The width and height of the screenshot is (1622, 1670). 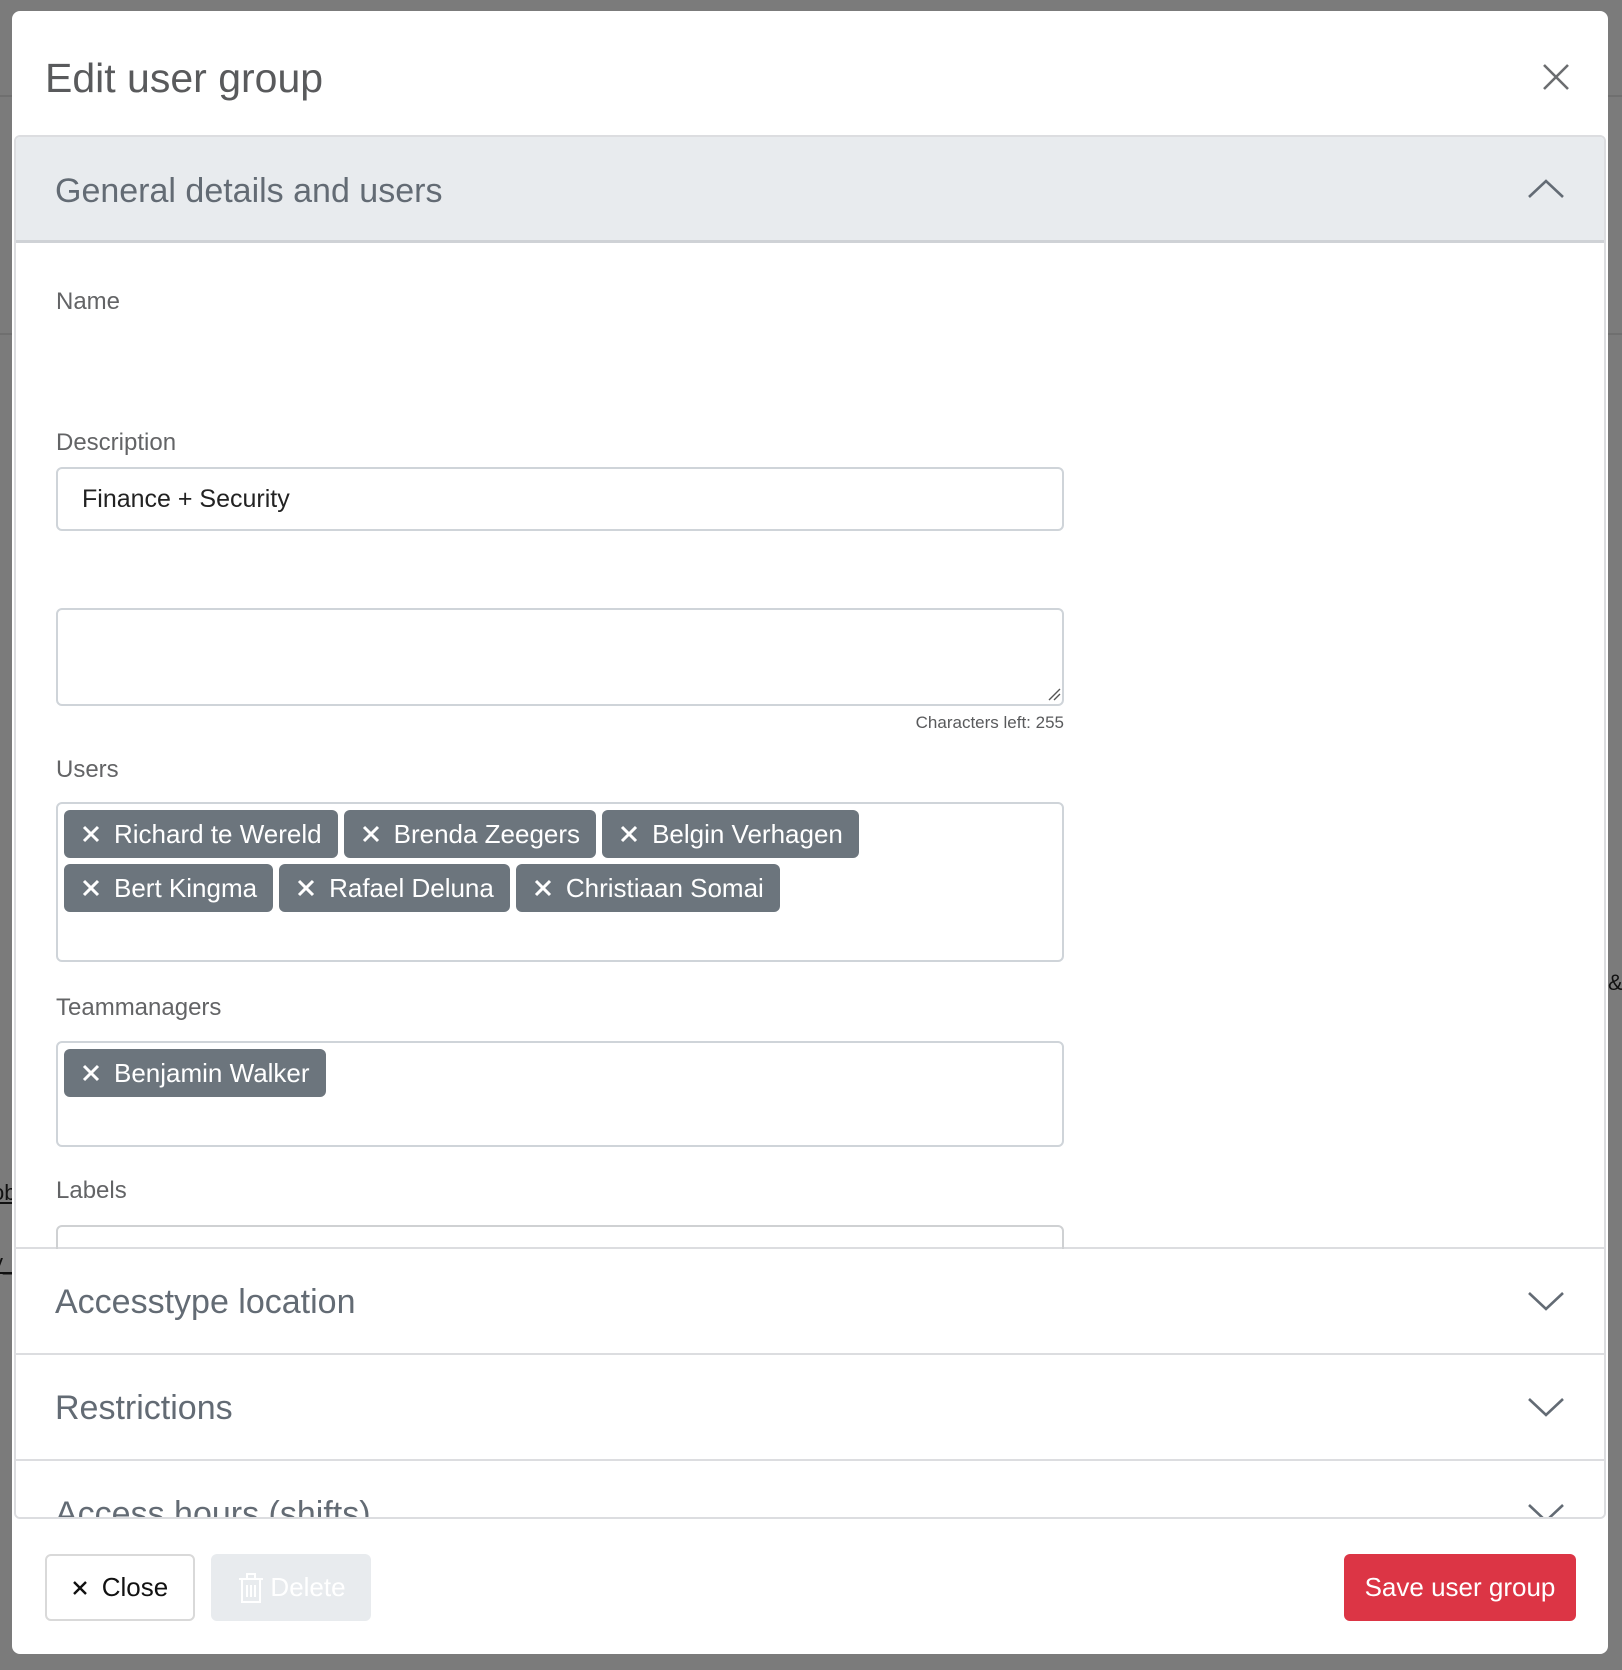 I want to click on chevron-up-icon, so click(x=1546, y=188).